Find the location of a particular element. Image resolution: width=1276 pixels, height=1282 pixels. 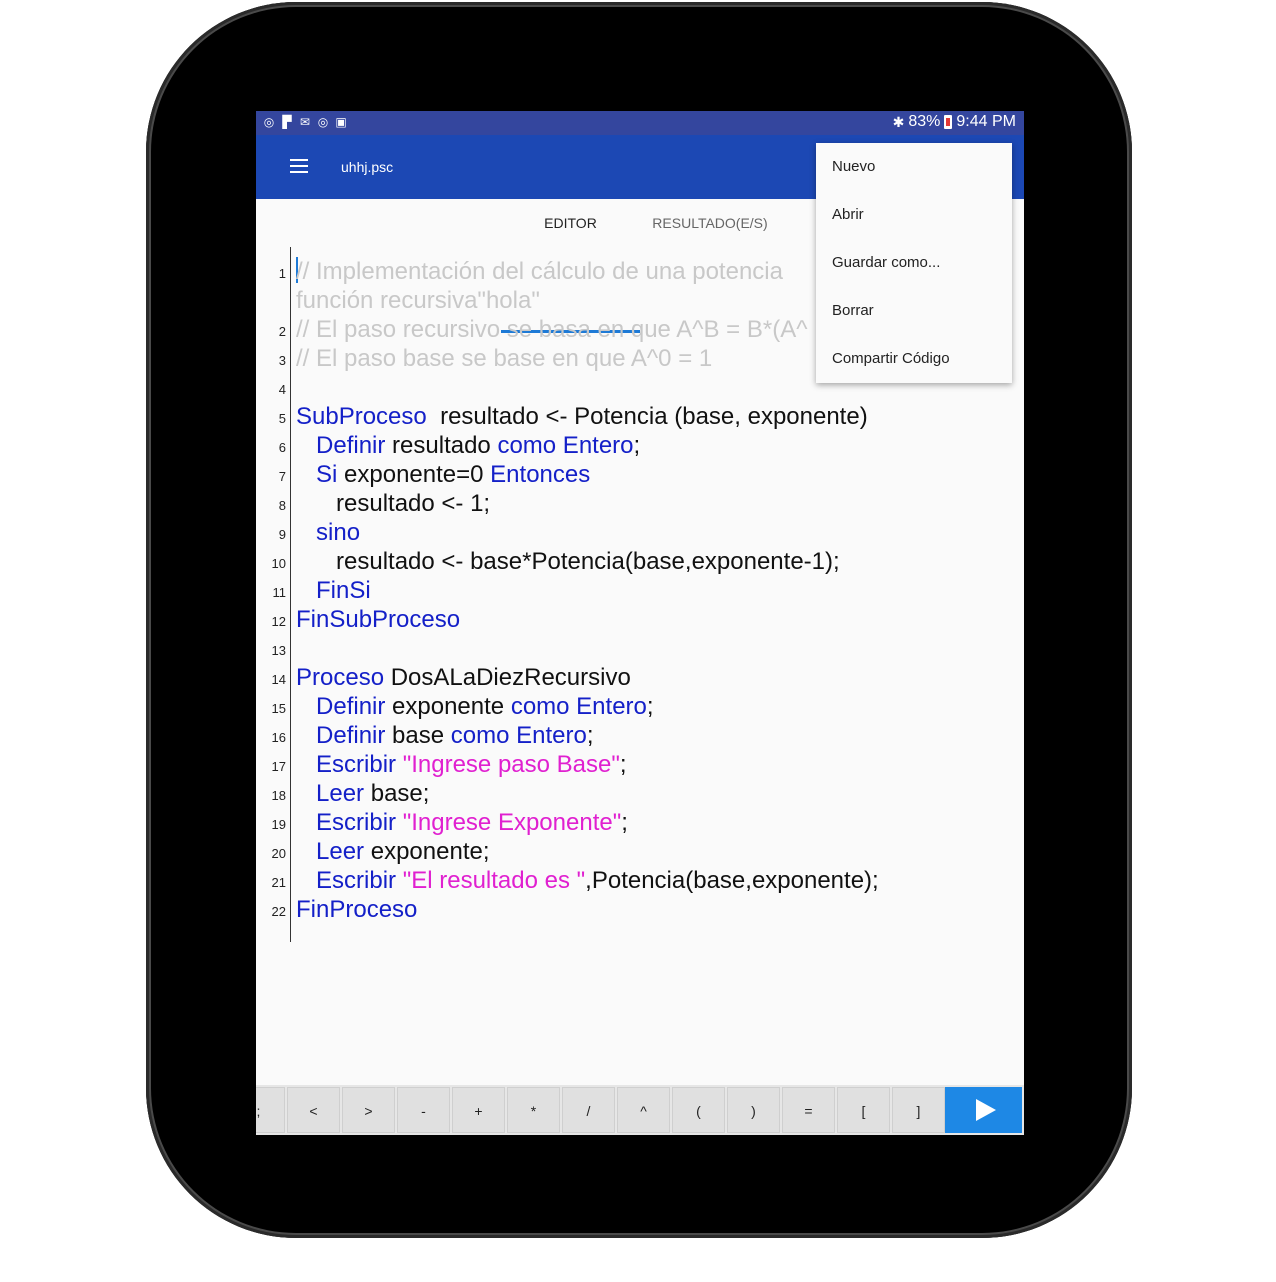

run-button is located at coordinates (983, 1110).